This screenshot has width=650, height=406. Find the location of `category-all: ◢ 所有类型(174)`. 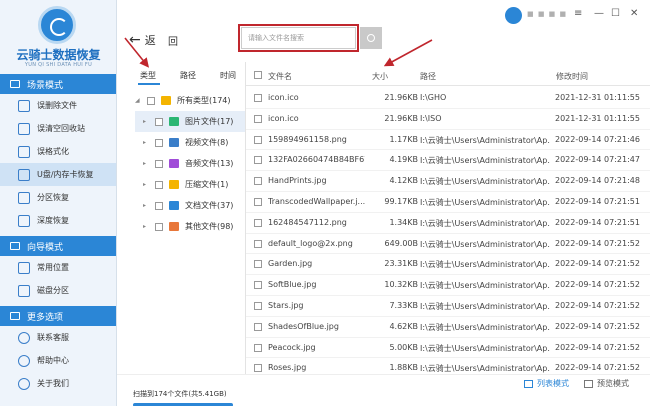

category-all: ◢ 所有类型(174) is located at coordinates (190, 100).